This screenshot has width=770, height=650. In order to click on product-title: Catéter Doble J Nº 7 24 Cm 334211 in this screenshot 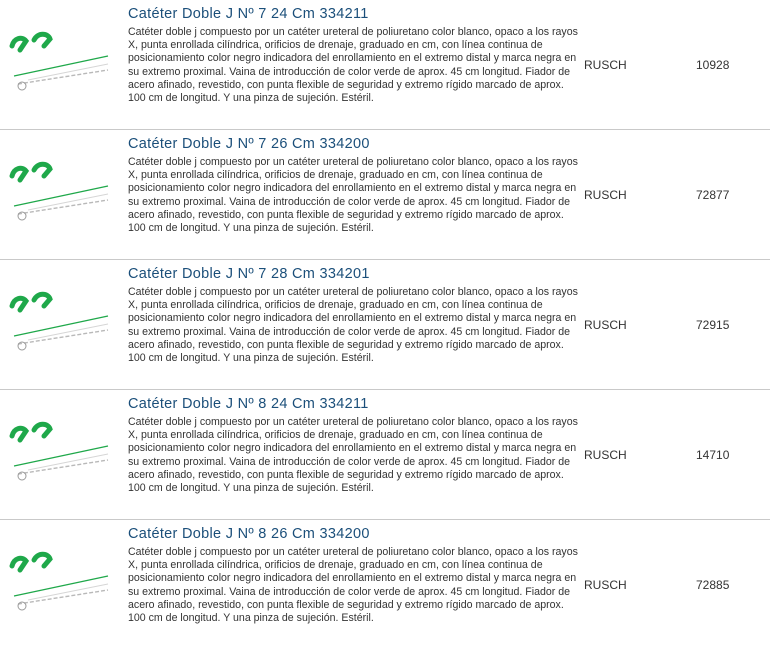, I will do `click(248, 14)`.